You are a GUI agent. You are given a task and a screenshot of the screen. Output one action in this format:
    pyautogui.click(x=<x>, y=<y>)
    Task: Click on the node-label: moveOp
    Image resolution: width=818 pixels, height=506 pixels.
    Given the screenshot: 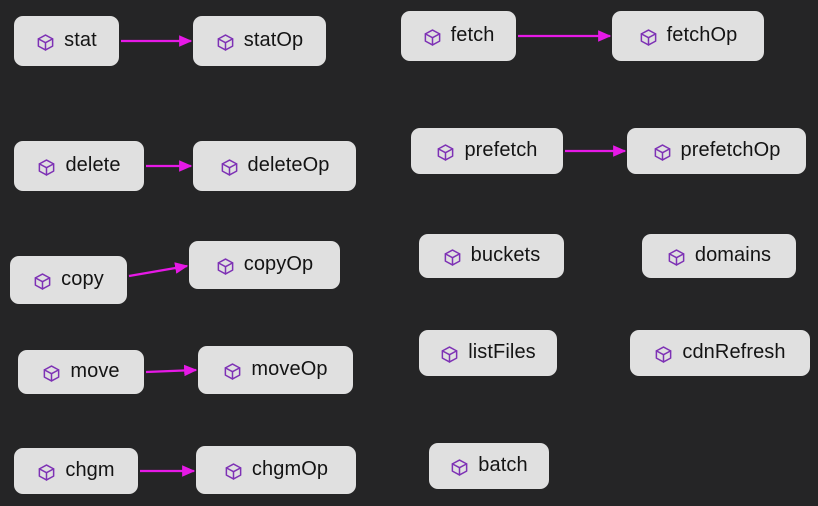 What is the action you would take?
    pyautogui.click(x=289, y=369)
    